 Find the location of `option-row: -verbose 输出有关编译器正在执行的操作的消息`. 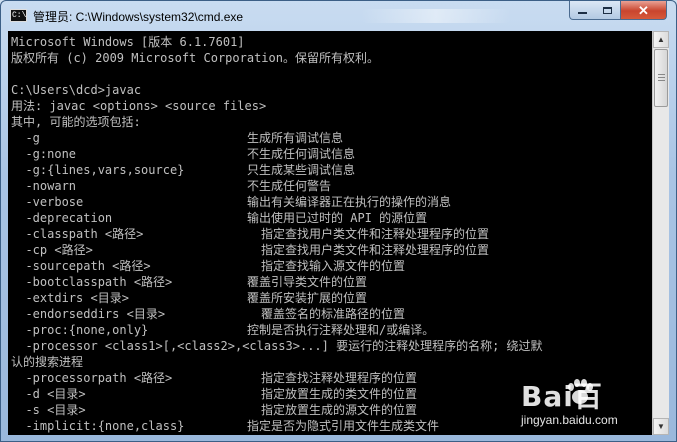

option-row: -verbose 输出有关编译器正在执行的操作的消息 is located at coordinates (331, 202).